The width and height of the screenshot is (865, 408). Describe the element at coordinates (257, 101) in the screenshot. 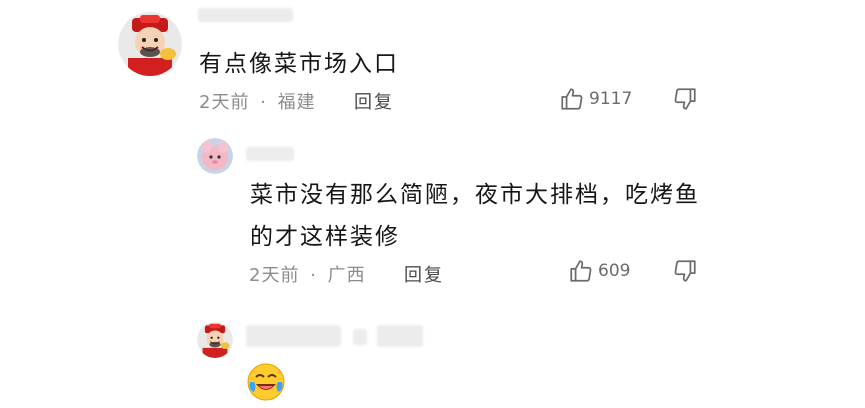

I see `comment-meta: 2天前 · 福建` at that location.